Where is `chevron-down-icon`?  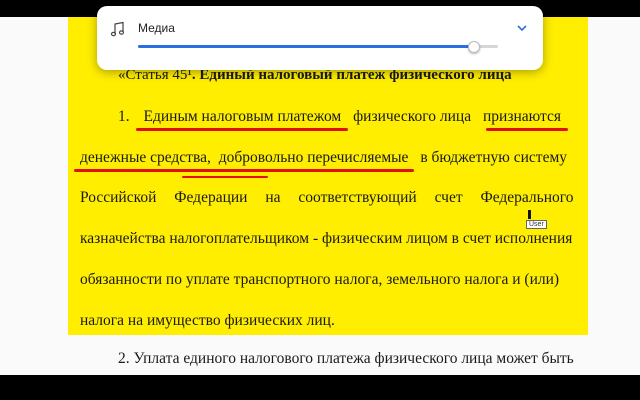
chevron-down-icon is located at coordinates (522, 28).